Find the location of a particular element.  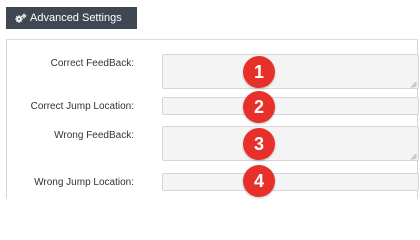

wrong-feedback-textarea is located at coordinates (290, 143).